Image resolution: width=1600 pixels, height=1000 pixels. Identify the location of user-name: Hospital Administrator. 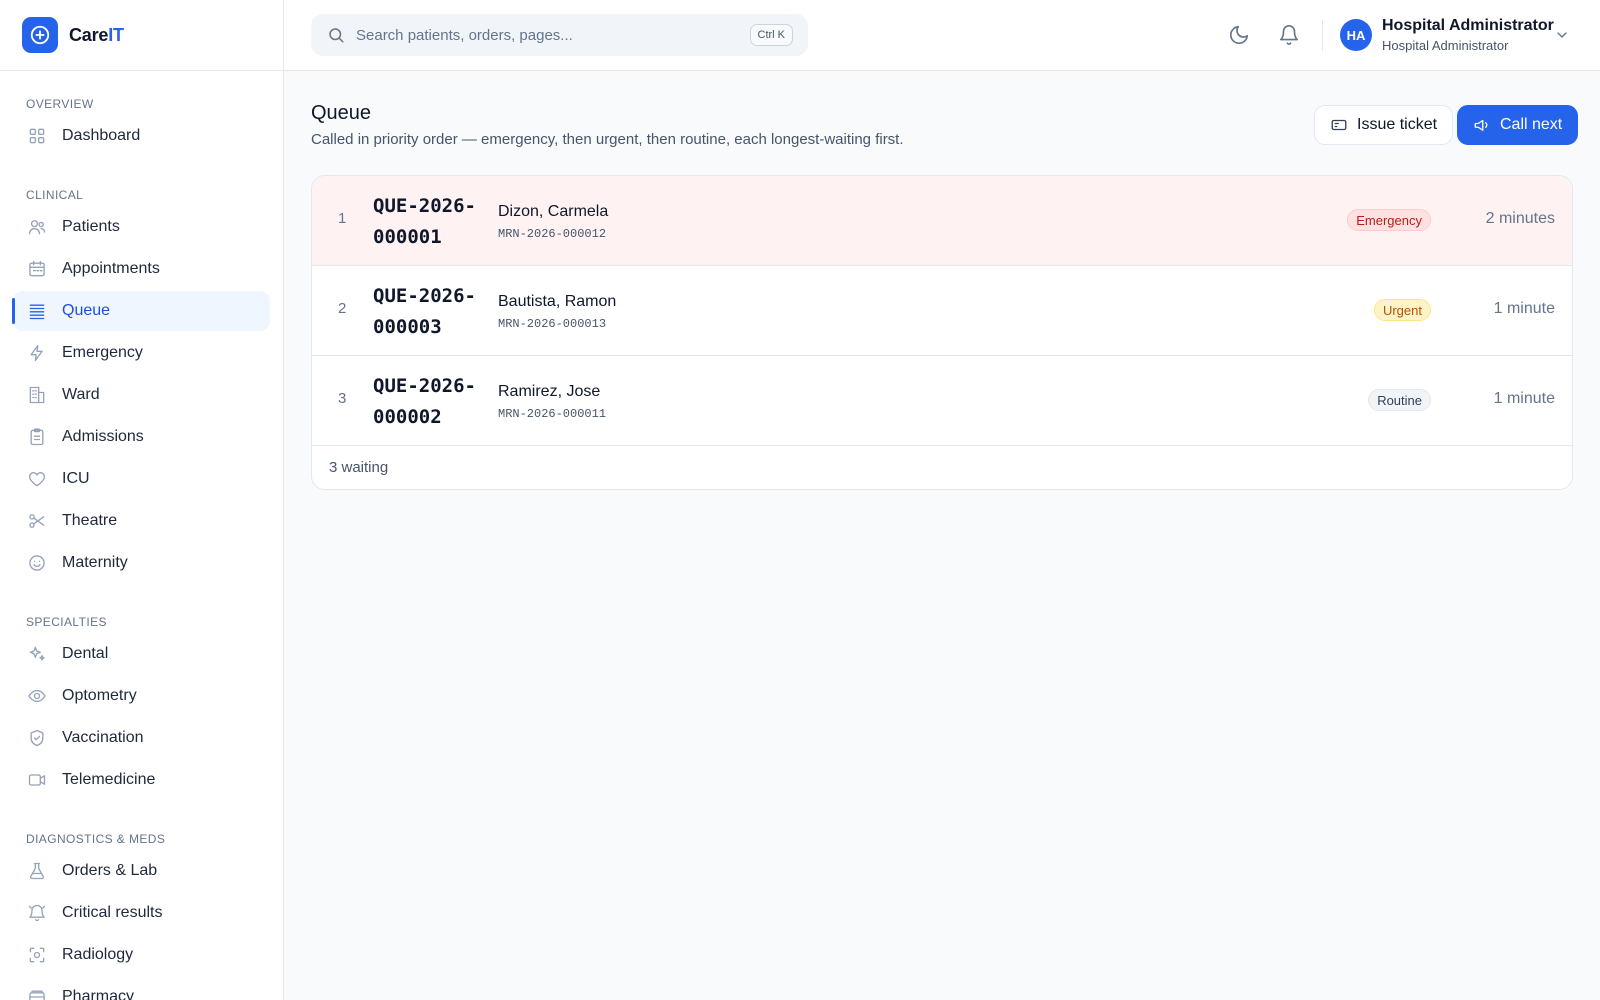
(1468, 26).